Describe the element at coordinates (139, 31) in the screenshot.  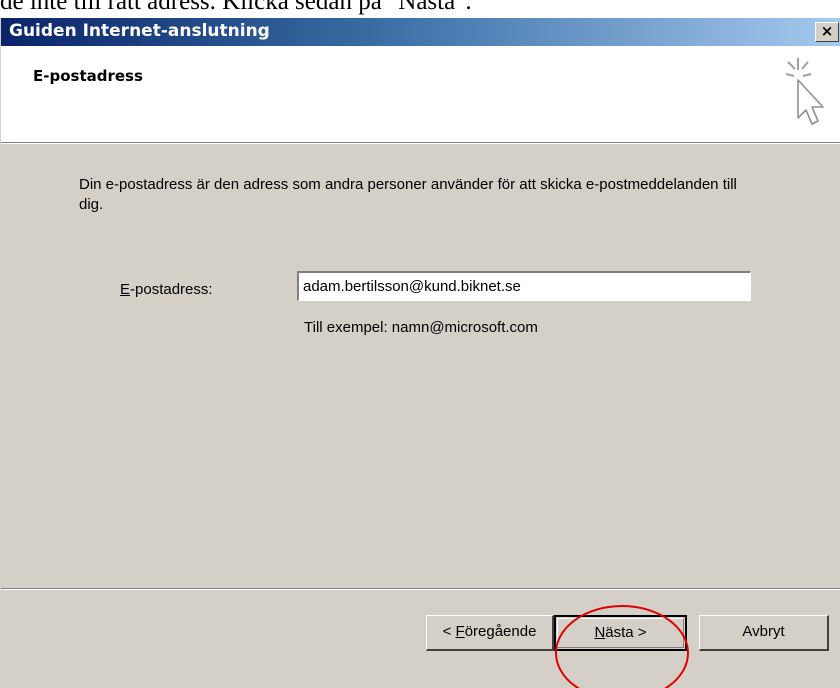
I see `window-title: Guiden Internet-anslutning` at that location.